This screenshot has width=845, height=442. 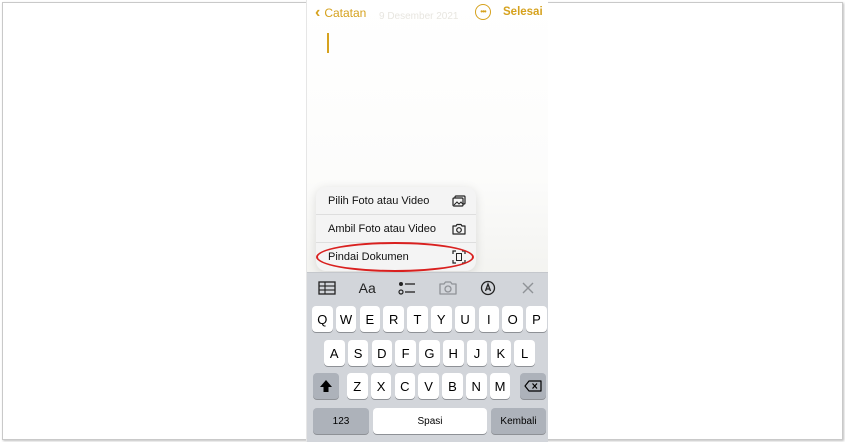 I want to click on shift-arrow-icon, so click(x=326, y=386).